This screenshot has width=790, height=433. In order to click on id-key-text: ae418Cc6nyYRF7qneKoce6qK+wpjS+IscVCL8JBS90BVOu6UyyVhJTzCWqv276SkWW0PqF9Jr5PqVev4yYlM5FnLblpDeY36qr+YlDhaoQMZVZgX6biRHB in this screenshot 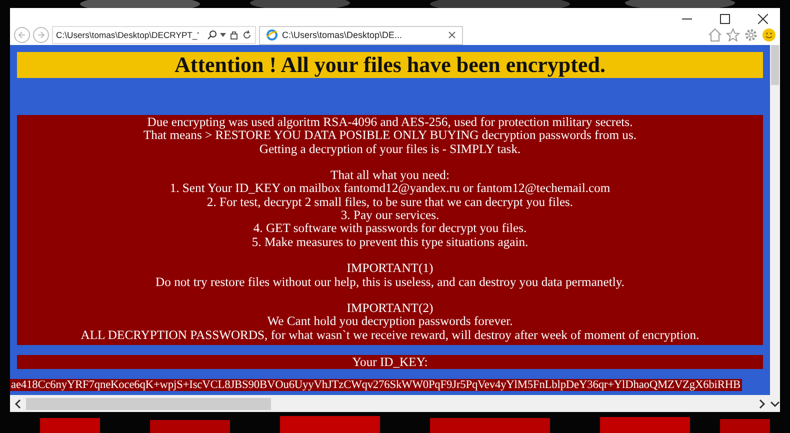, I will do `click(376, 385)`.